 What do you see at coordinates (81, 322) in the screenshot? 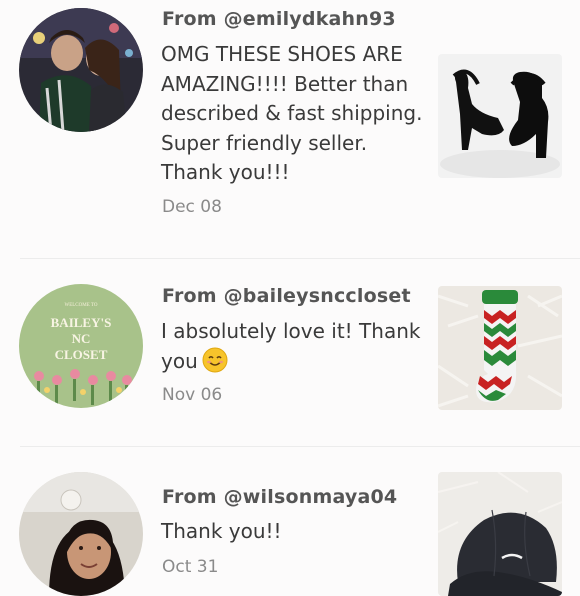
I see `svg-text: BAILEY'S` at bounding box center [81, 322].